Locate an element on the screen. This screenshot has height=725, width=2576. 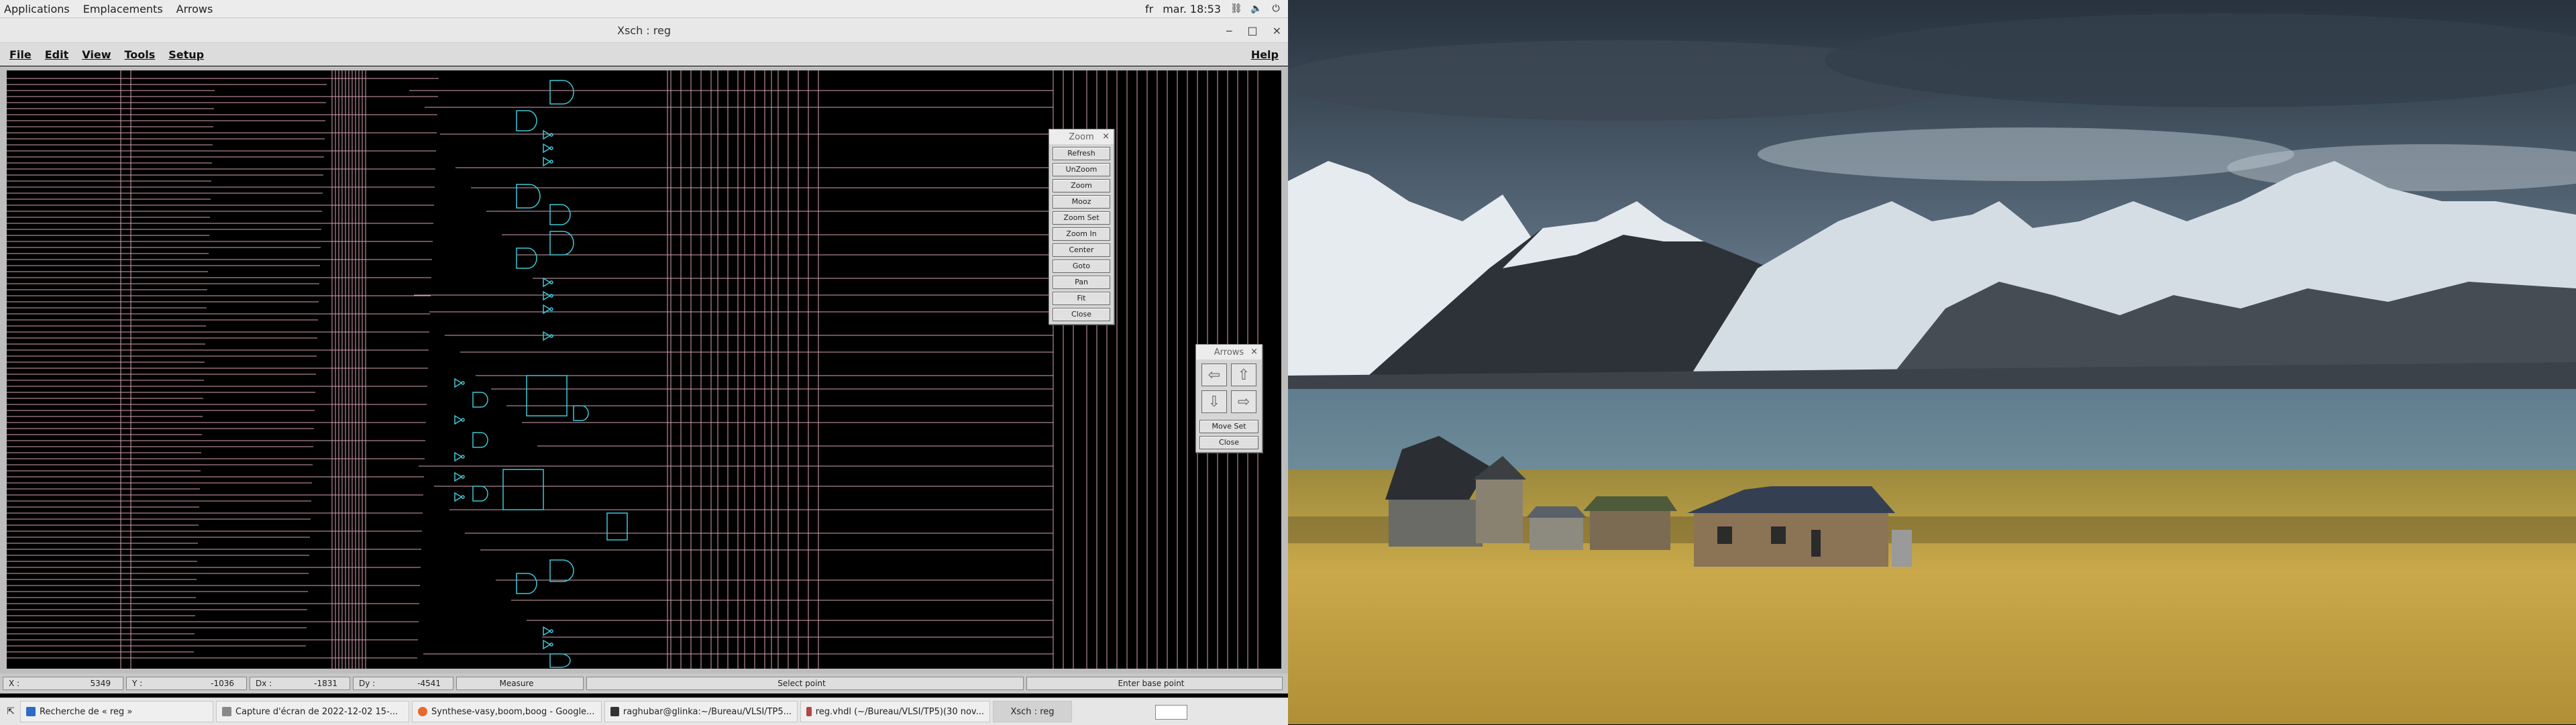
base-point-field: Enter base point is located at coordinates (1154, 683).